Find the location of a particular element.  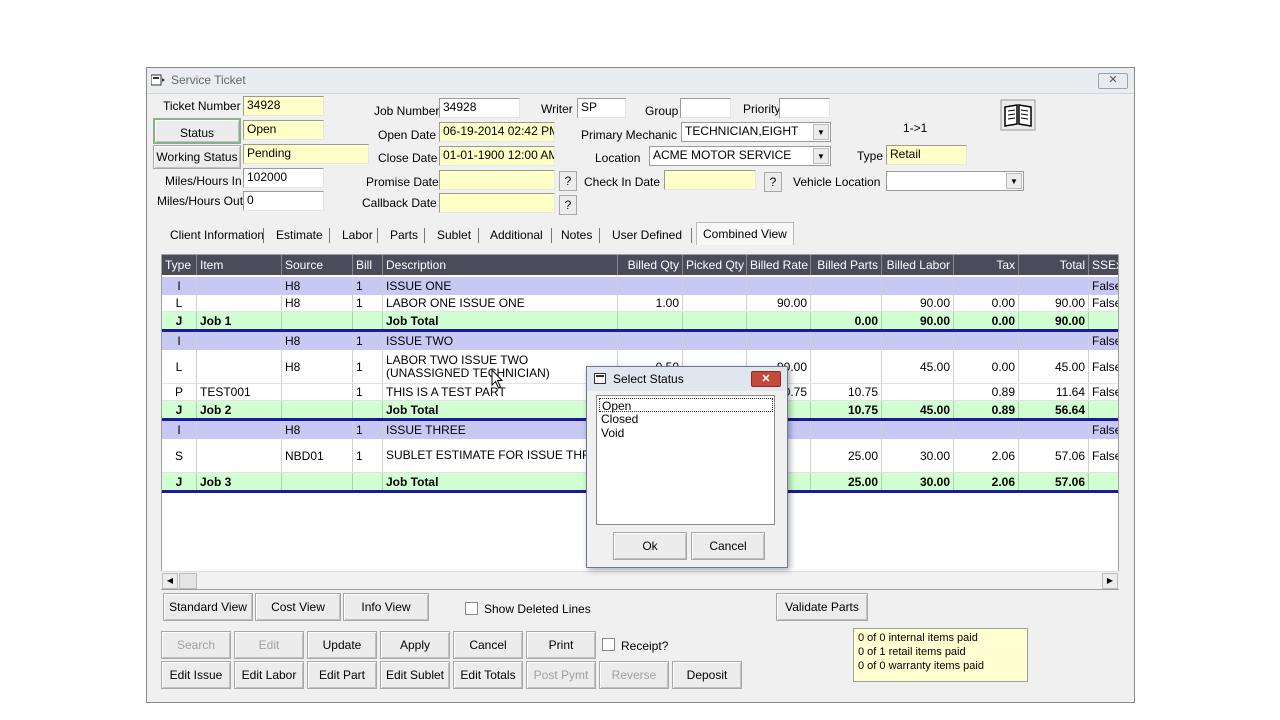

callback-date-field is located at coordinates (497, 203).